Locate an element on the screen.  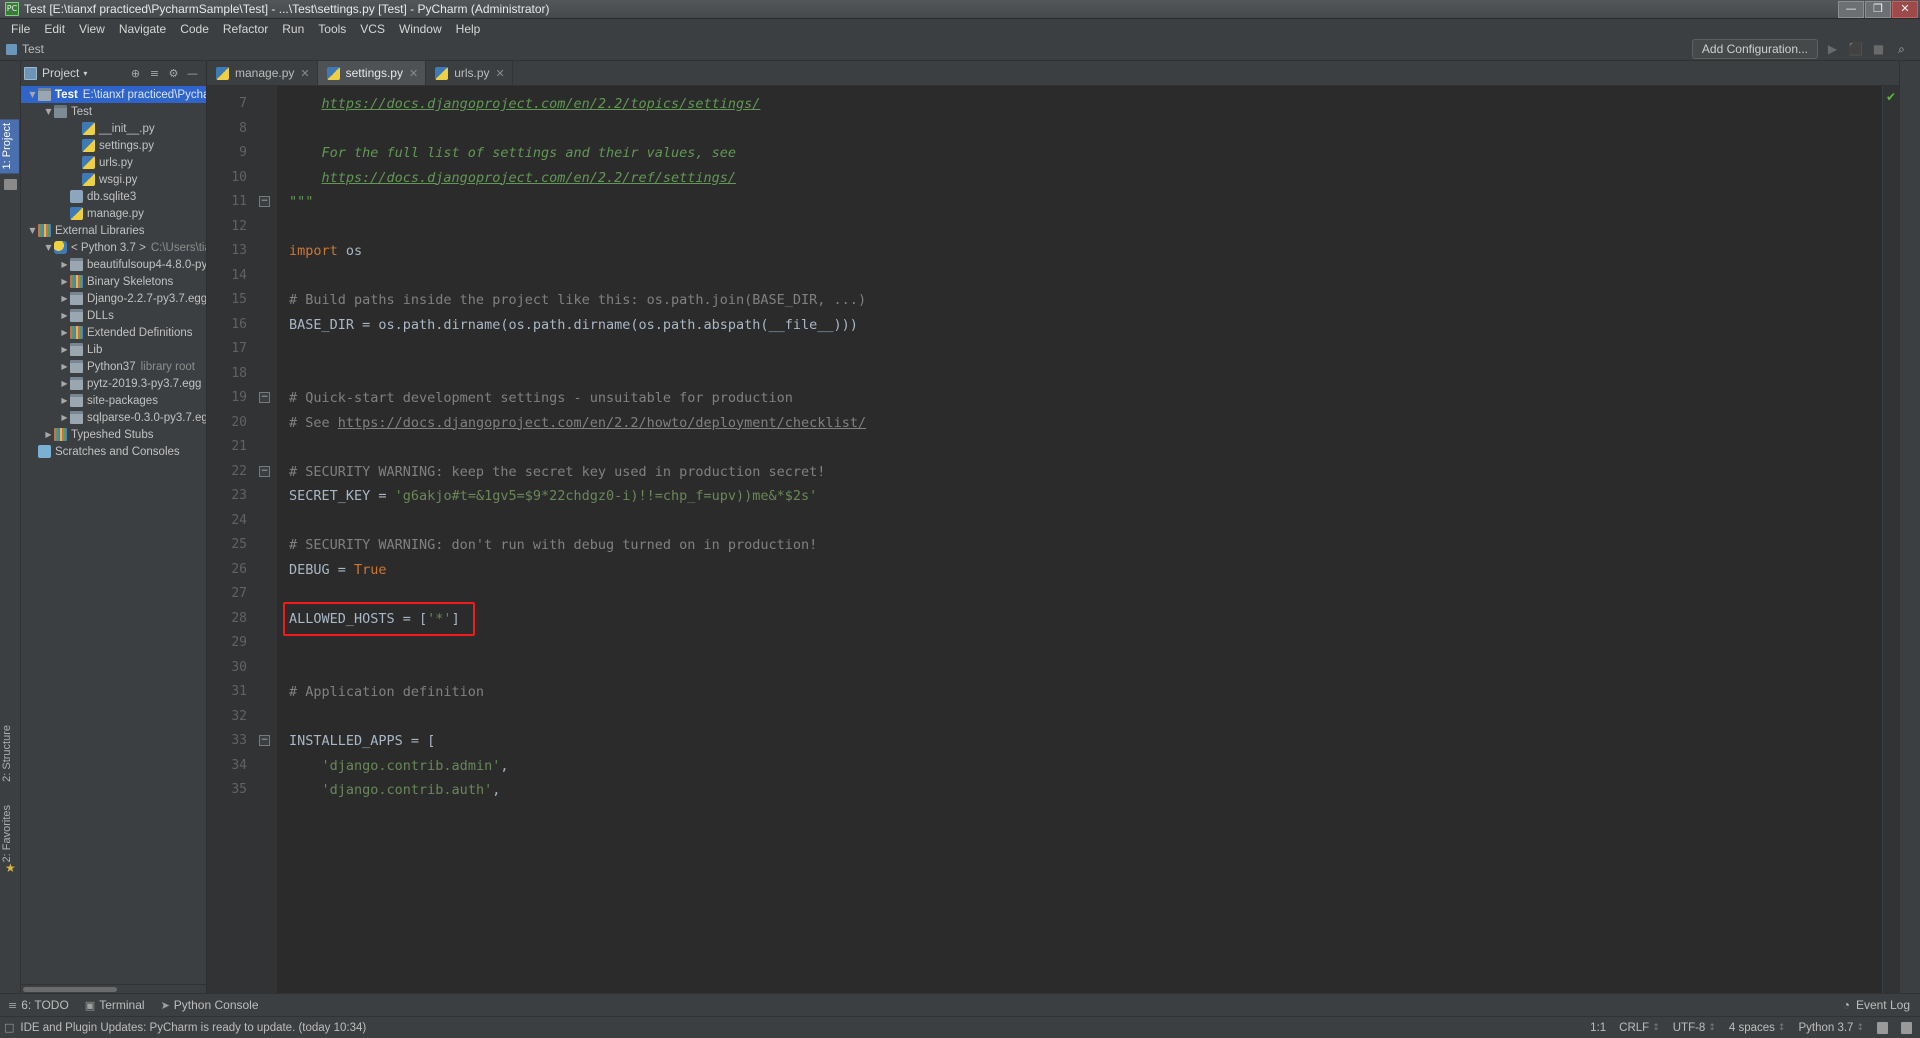
menu-code: Code is located at coordinates (194, 29).